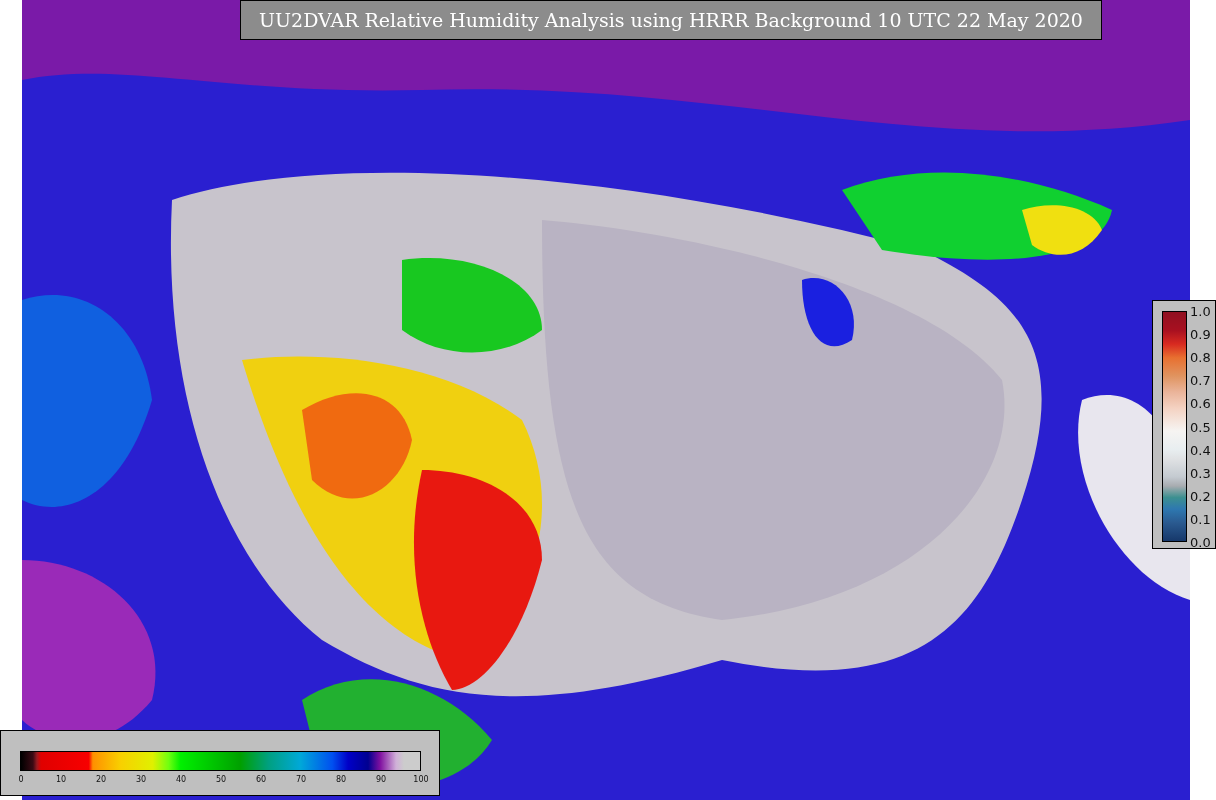 Image resolution: width=1216 pixels, height=800 pixels. What do you see at coordinates (261, 779) in the screenshot?
I see `scale-label: 60` at bounding box center [261, 779].